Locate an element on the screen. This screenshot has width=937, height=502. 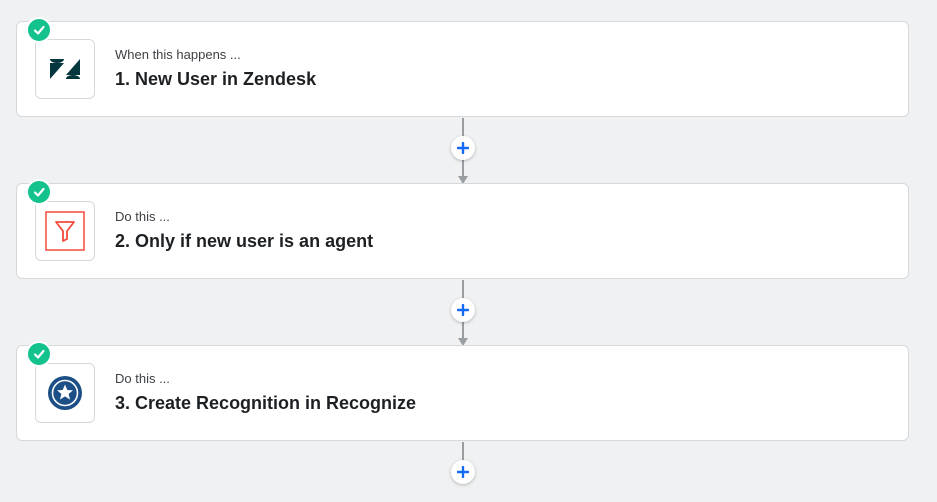
step-title: 3. Create Recognition in Recognize is located at coordinates (266, 403).